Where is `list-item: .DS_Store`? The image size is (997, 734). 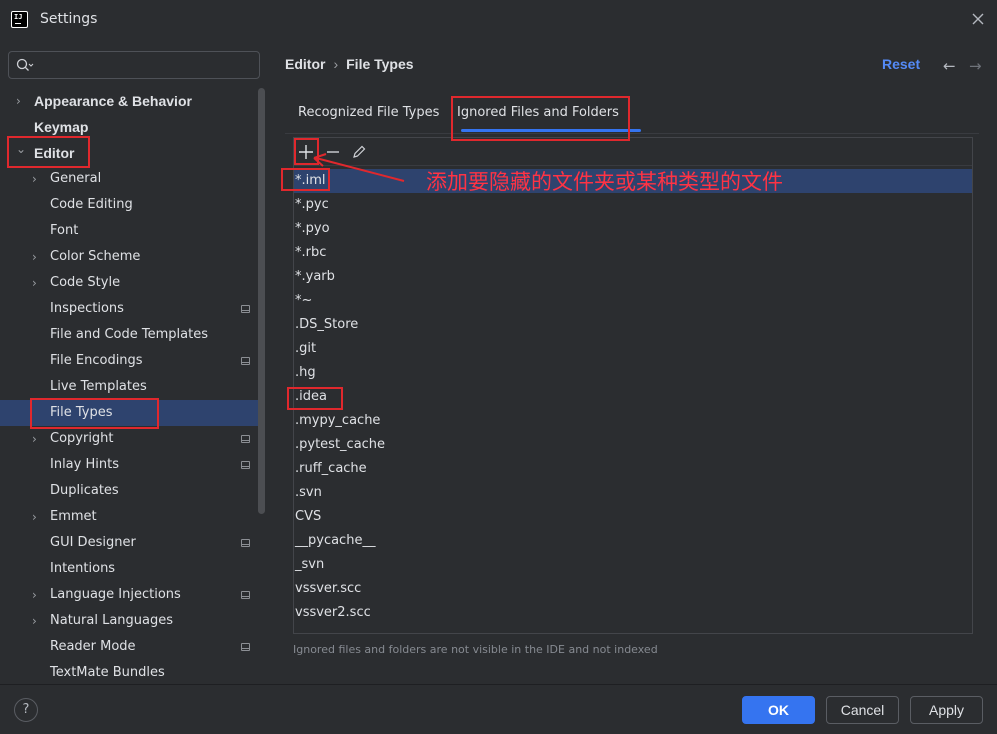
list-item: .DS_Store is located at coordinates (633, 325).